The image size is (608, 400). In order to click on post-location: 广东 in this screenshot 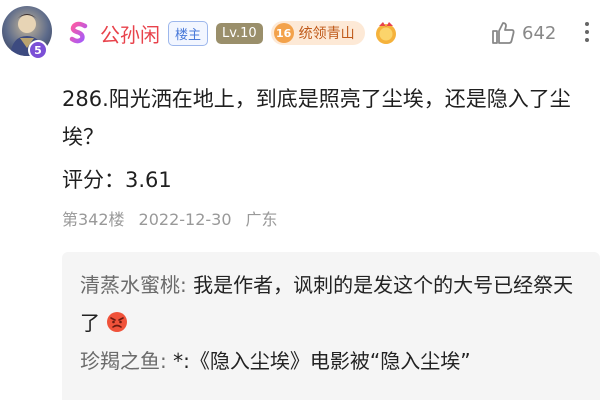, I will do `click(261, 219)`.